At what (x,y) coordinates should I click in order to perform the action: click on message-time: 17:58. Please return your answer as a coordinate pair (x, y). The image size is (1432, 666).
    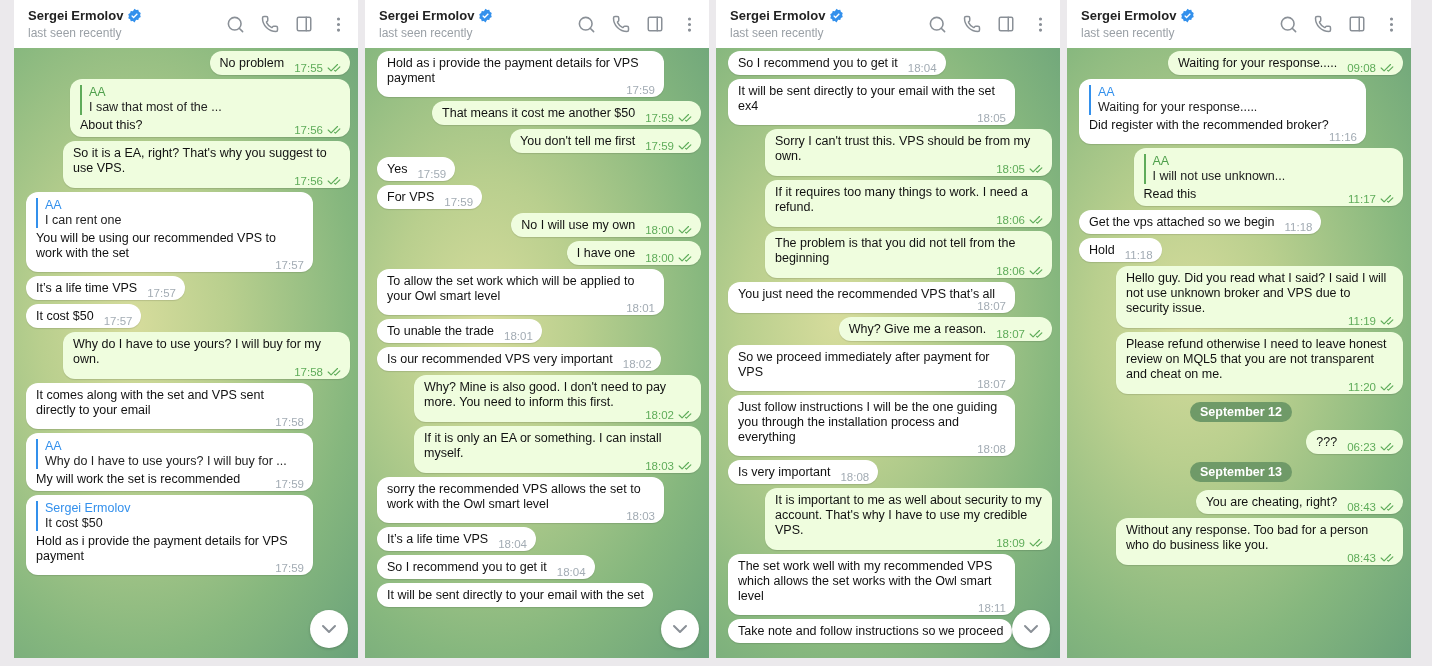
    Looking at the image, I should click on (308, 372).